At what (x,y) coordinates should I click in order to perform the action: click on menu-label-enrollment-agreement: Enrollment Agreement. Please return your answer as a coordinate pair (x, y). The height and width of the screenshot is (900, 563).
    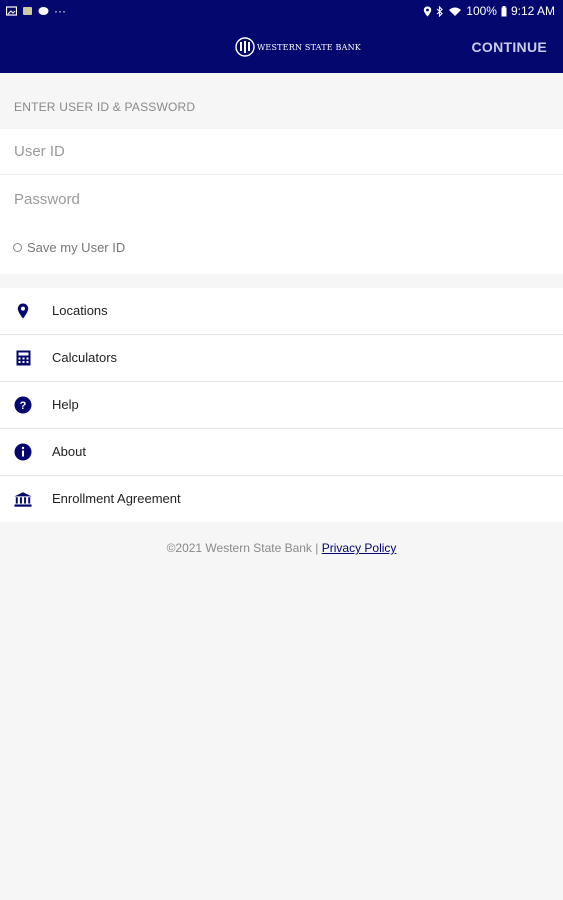
    Looking at the image, I should click on (116, 498).